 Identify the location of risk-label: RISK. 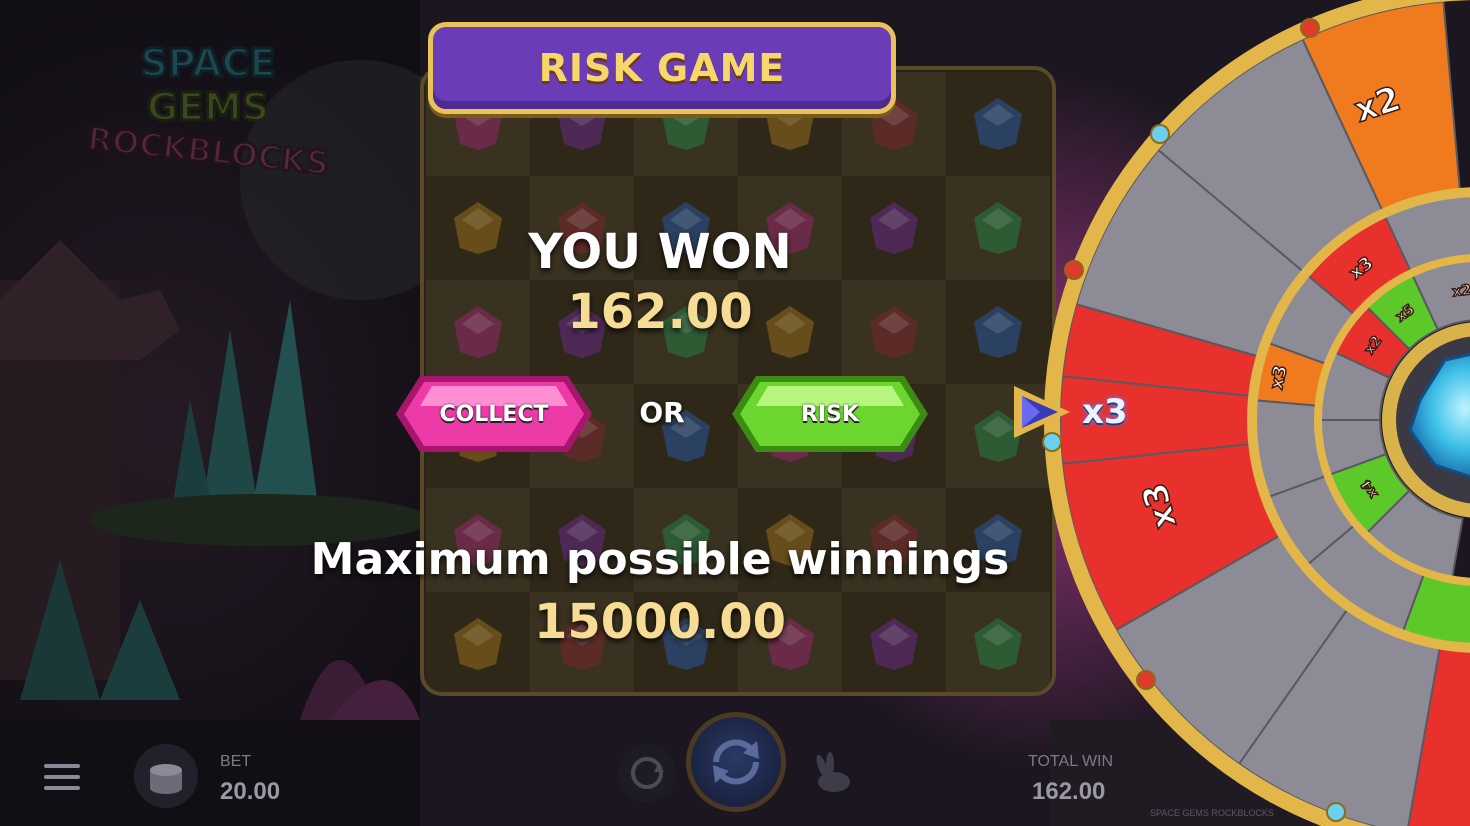
(830, 414).